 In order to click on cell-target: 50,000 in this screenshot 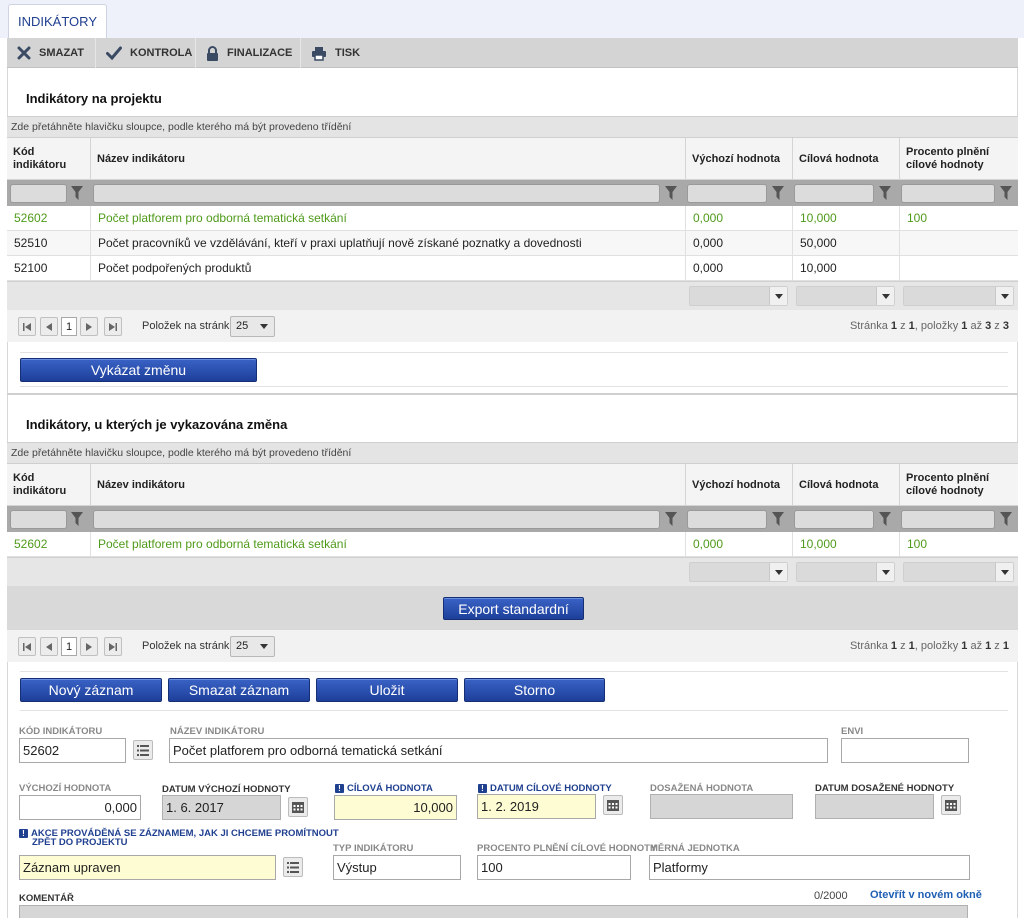, I will do `click(845, 243)`.